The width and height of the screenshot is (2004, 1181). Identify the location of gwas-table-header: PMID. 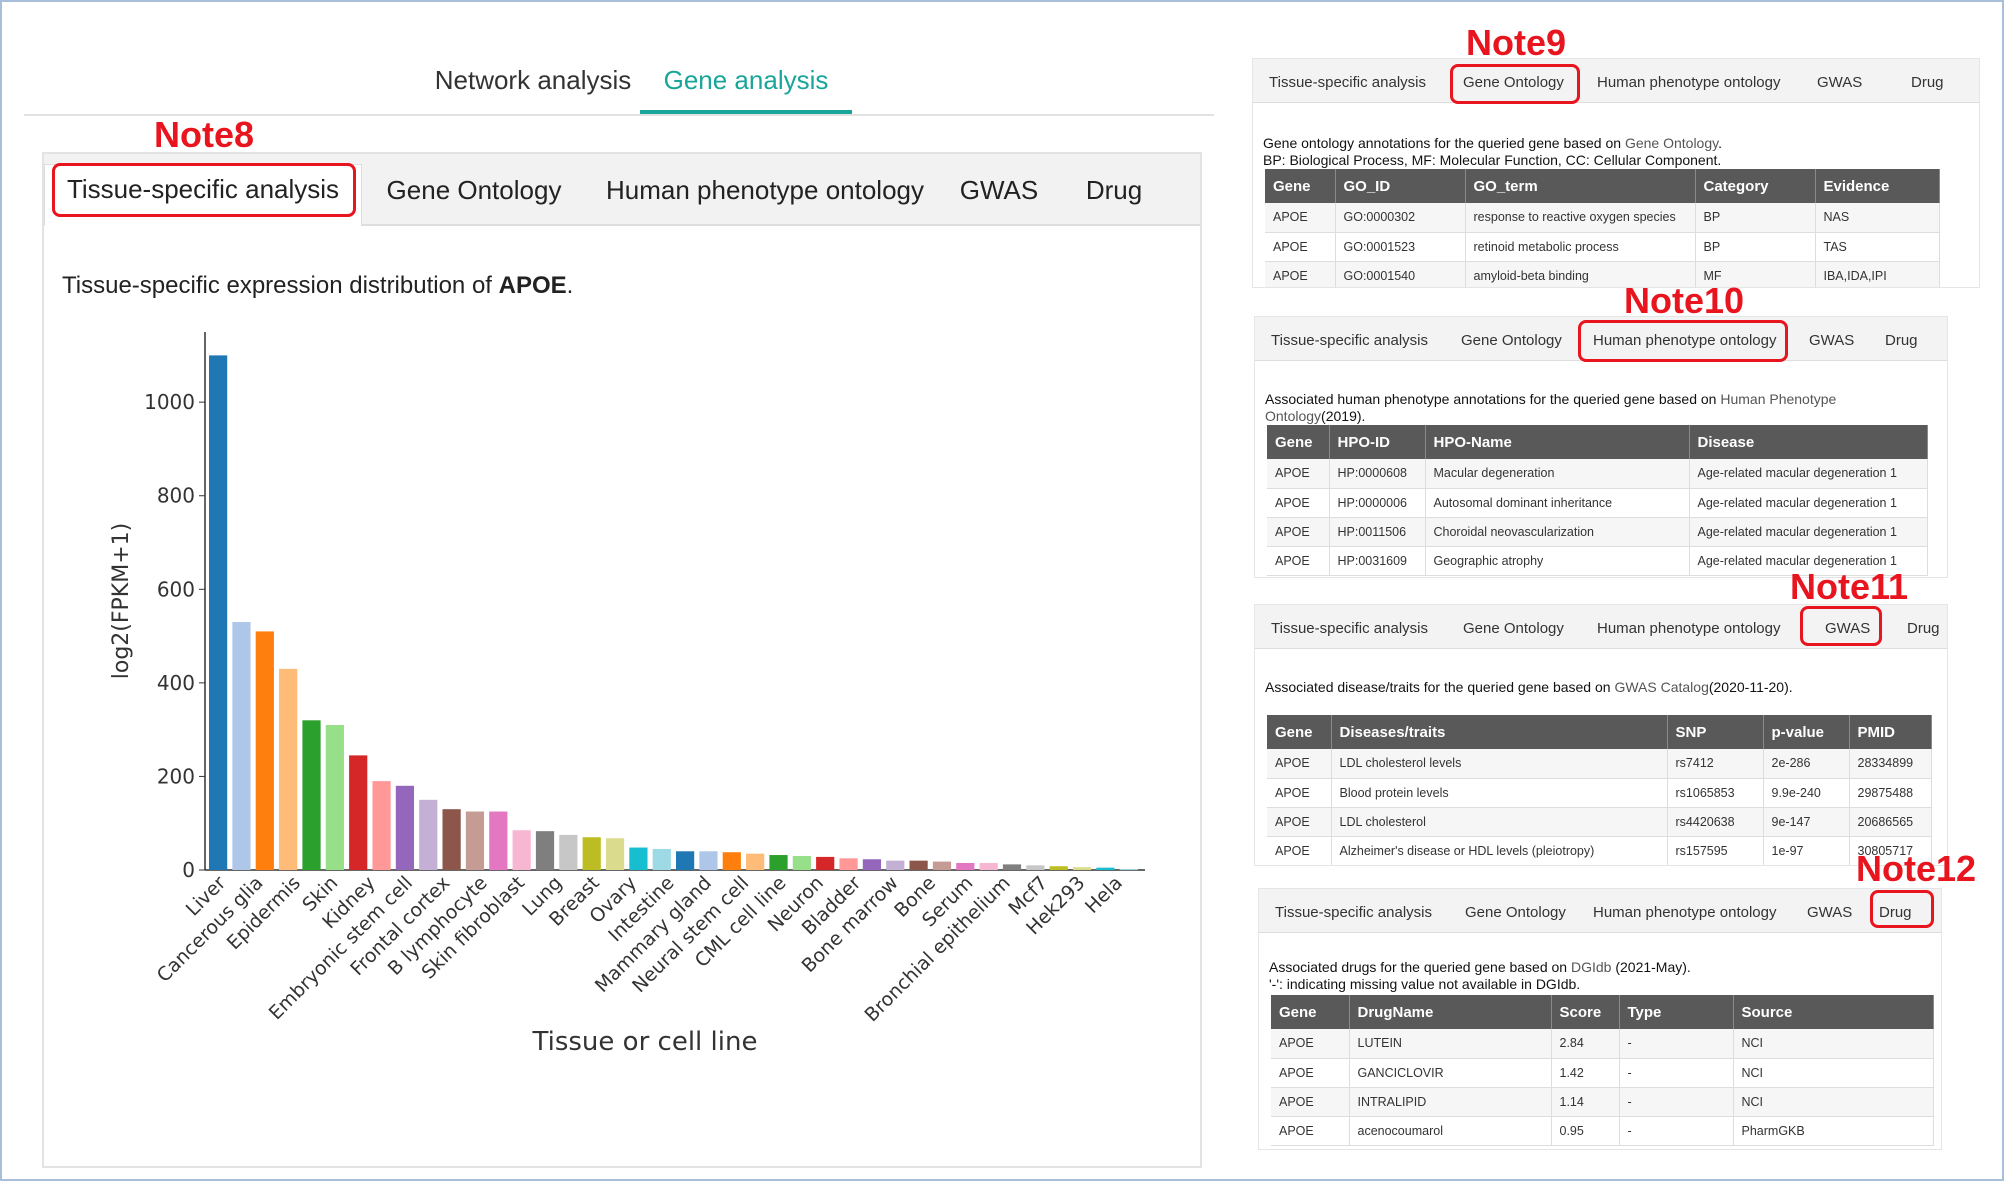
(1890, 732).